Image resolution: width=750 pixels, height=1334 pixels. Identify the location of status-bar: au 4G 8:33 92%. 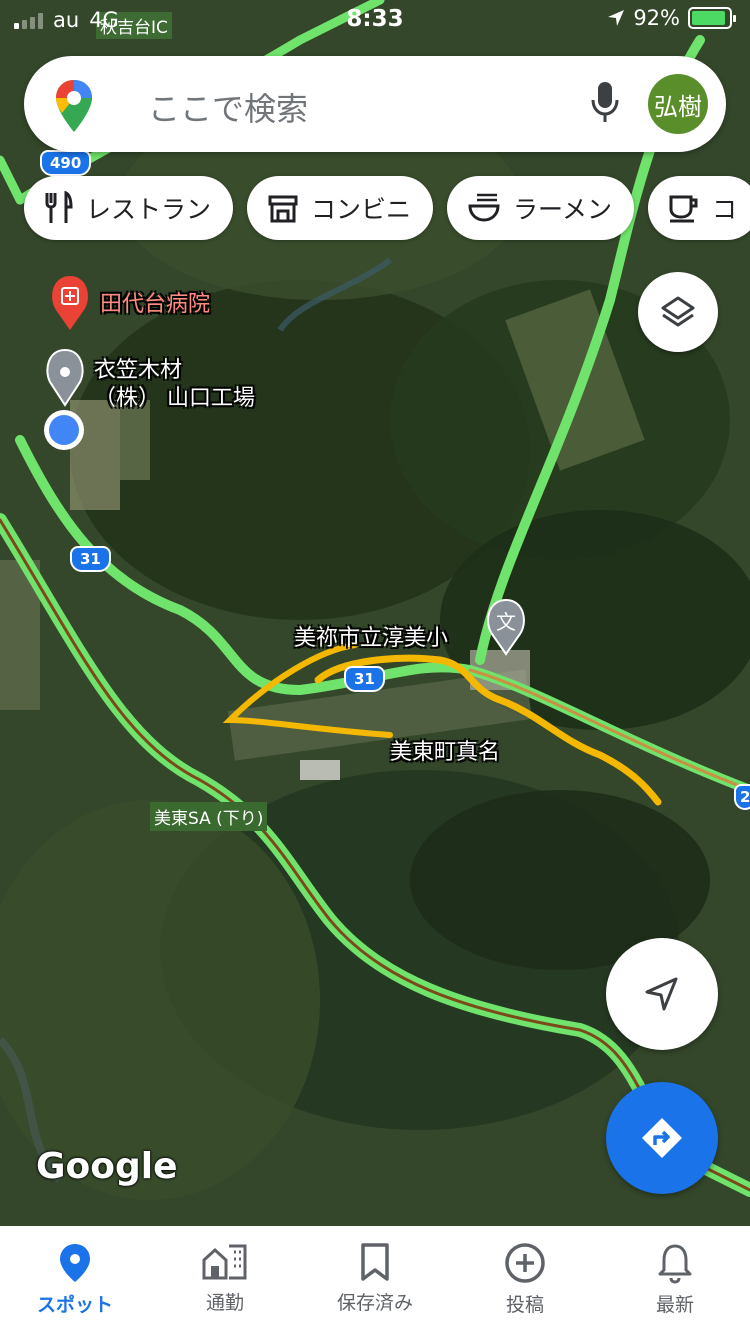
(375, 22).